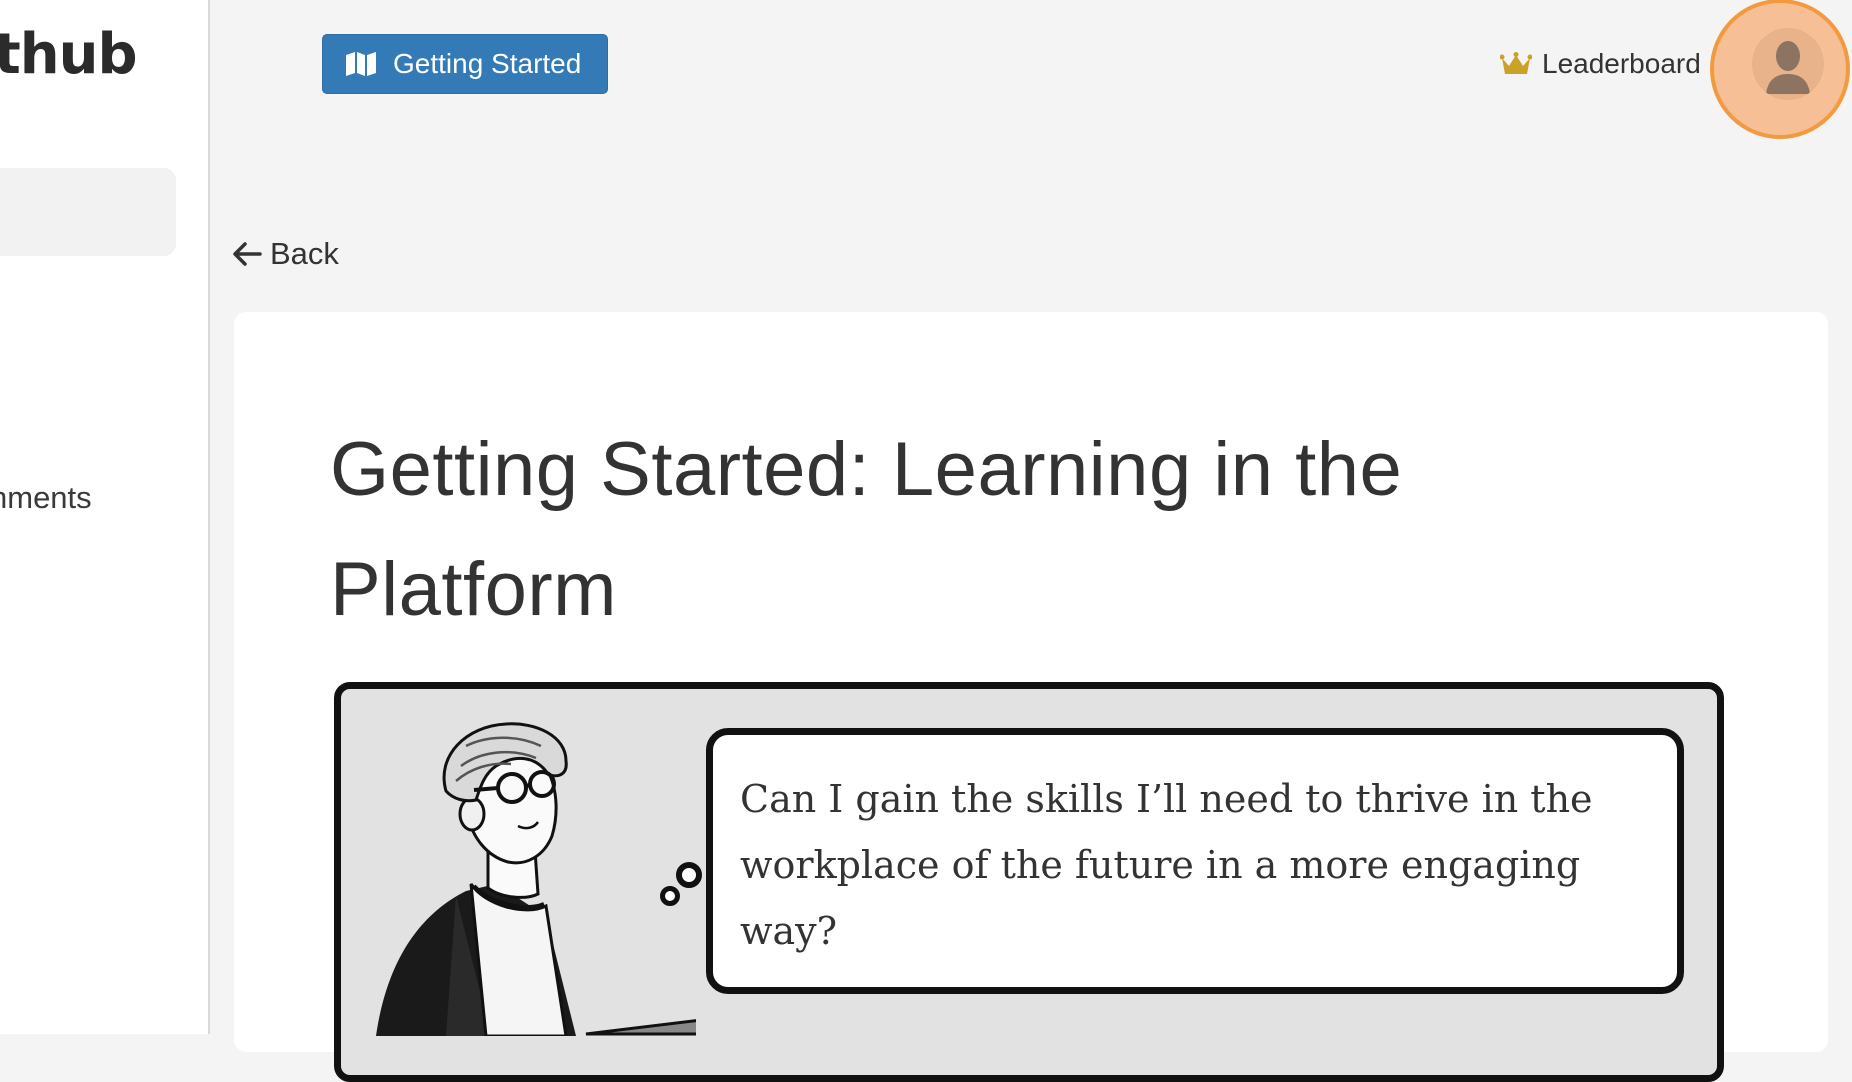 This screenshot has height=1082, width=1852. What do you see at coordinates (1621, 63) in the screenshot?
I see `leaderboard-label: Leaderboard` at bounding box center [1621, 63].